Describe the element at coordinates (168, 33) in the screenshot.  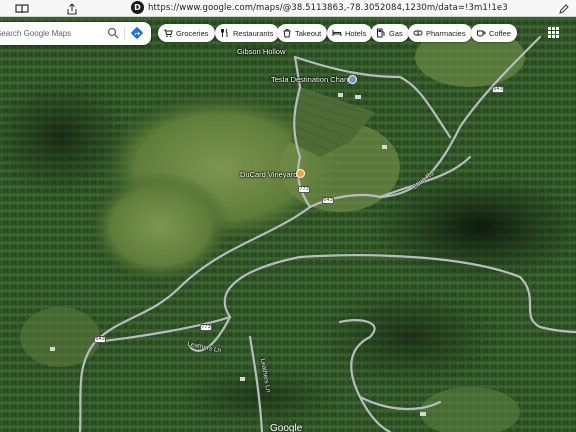
I see `cart-icon` at that location.